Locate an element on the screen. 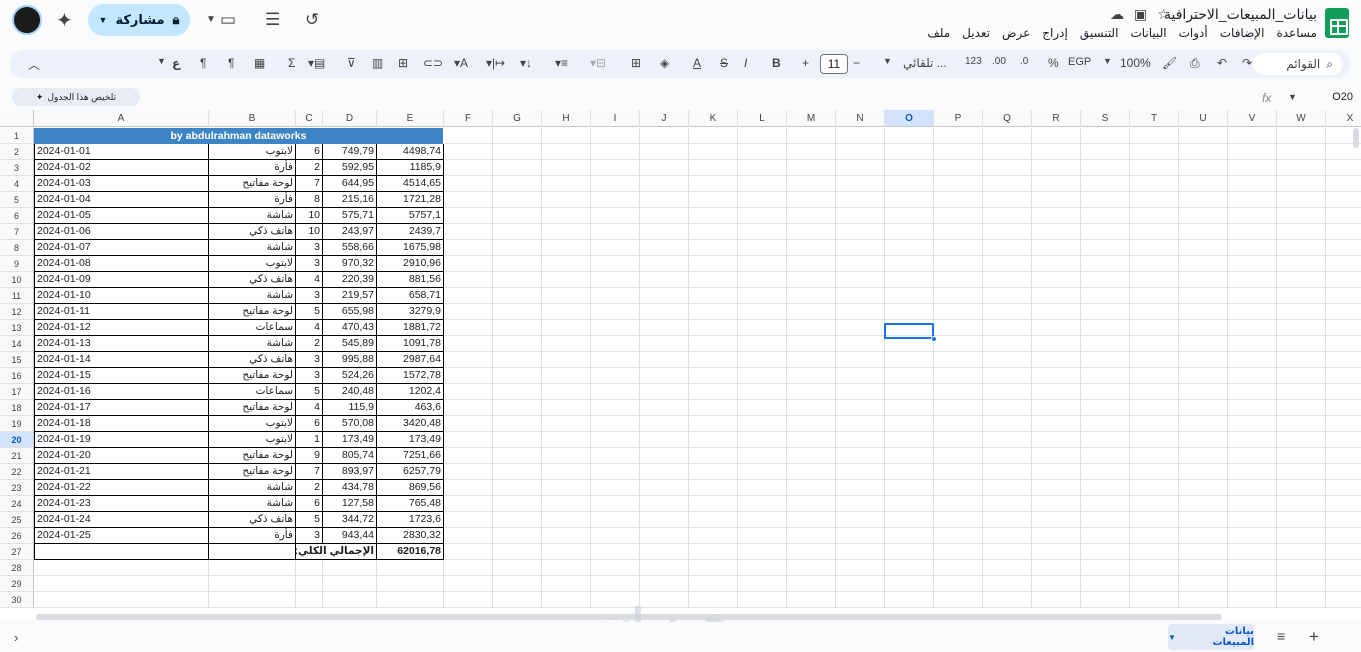  chart-icon: ▥ is located at coordinates (377, 63).